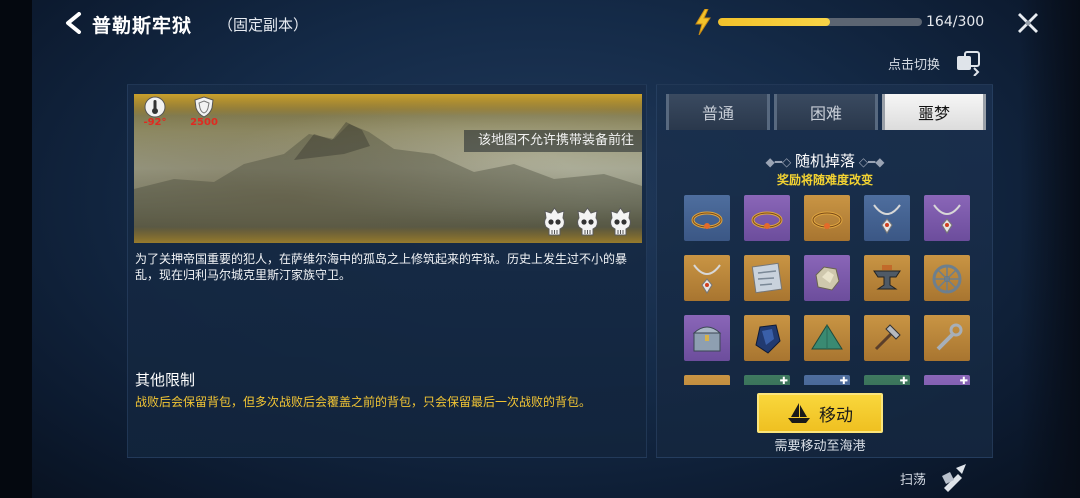  What do you see at coordinates (799, 413) in the screenshot?
I see `ship-icon` at bounding box center [799, 413].